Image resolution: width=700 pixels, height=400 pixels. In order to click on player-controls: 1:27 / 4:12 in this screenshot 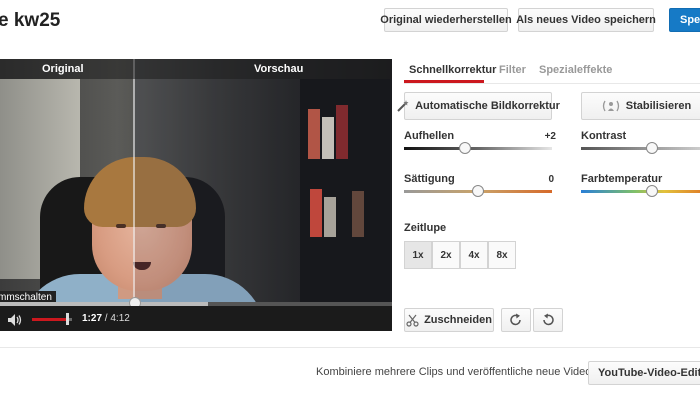, I will do `click(196, 318)`.